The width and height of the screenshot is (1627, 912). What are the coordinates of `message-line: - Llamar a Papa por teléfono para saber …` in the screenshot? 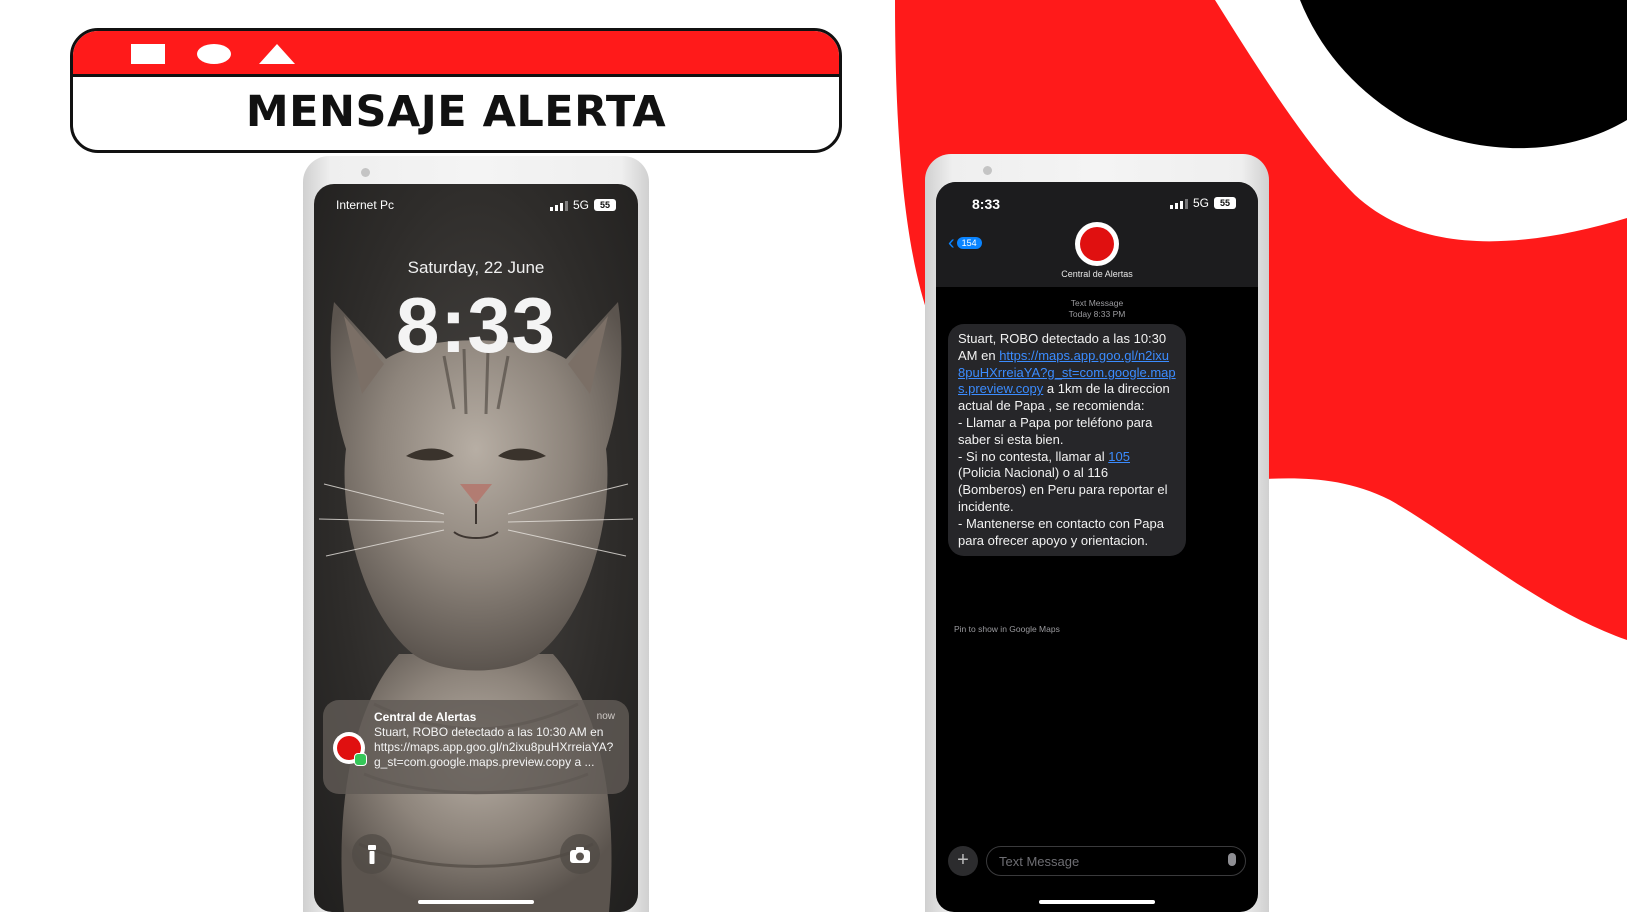 It's located at (1055, 430).